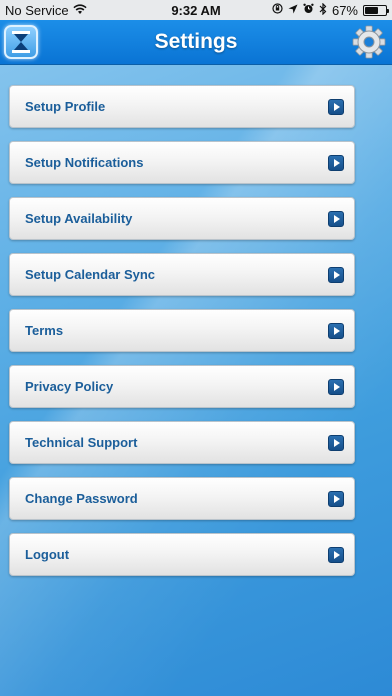 The image size is (392, 696). Describe the element at coordinates (81, 498) in the screenshot. I see `menu-item-label: Change Password` at that location.